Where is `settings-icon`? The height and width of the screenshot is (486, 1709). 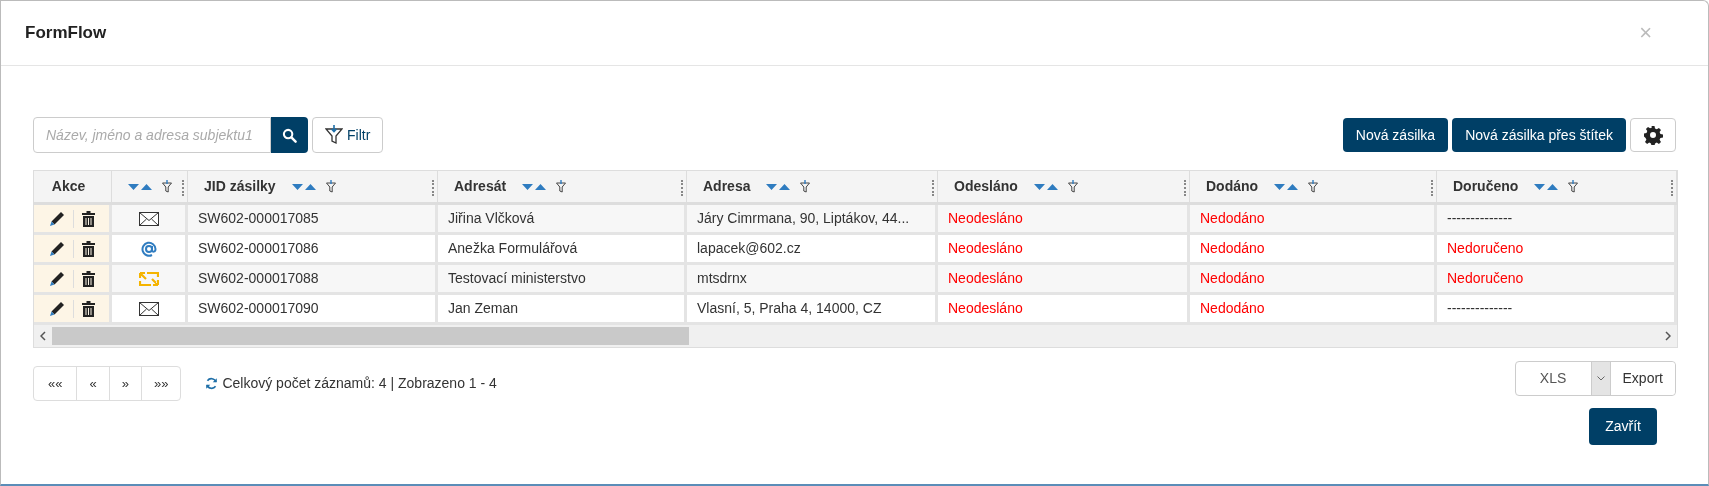
settings-icon is located at coordinates (1653, 135).